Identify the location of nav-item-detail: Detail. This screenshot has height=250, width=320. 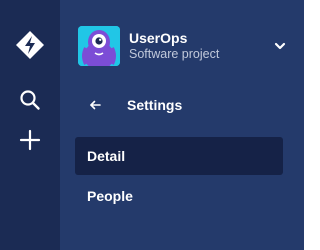
(179, 156).